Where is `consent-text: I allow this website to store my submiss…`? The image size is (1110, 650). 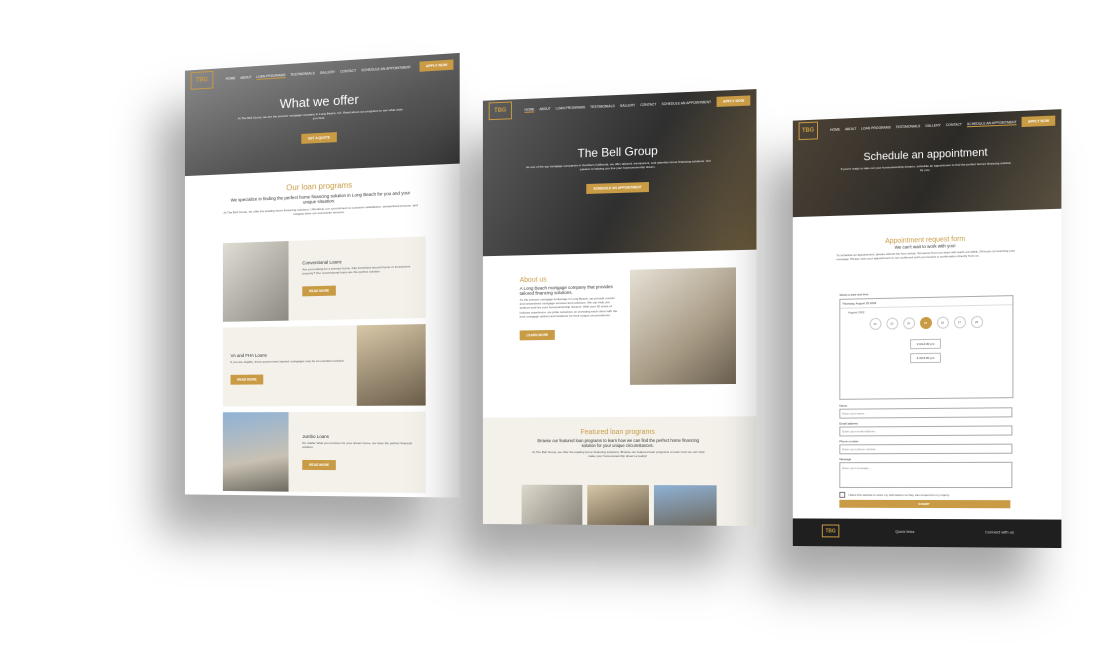
consent-text: I allow this website to store my submiss… is located at coordinates (899, 495).